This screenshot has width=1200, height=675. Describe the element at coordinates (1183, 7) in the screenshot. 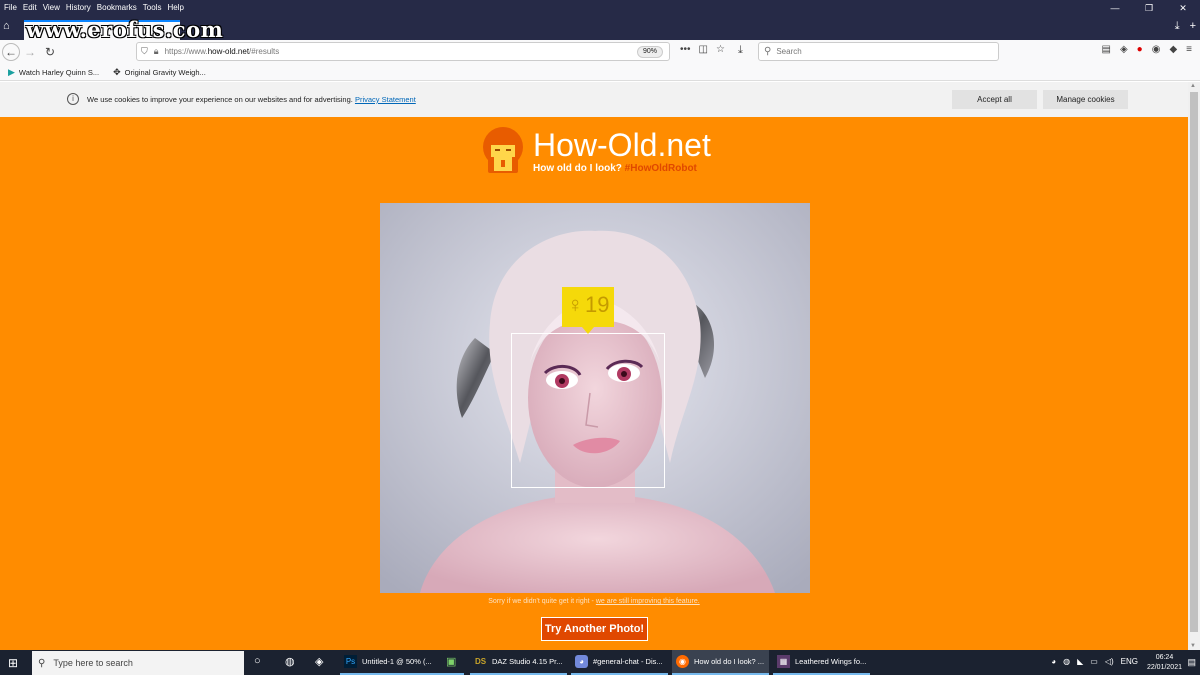

I see `close-button: ✕` at that location.